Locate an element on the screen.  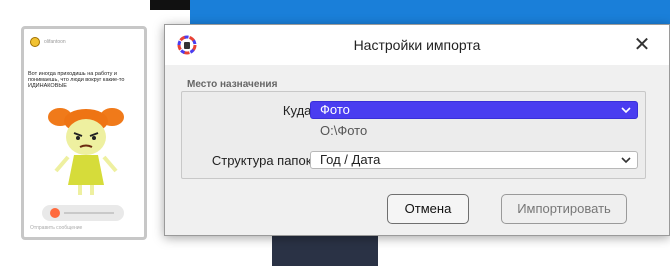
story-avatar is located at coordinates (35, 42).